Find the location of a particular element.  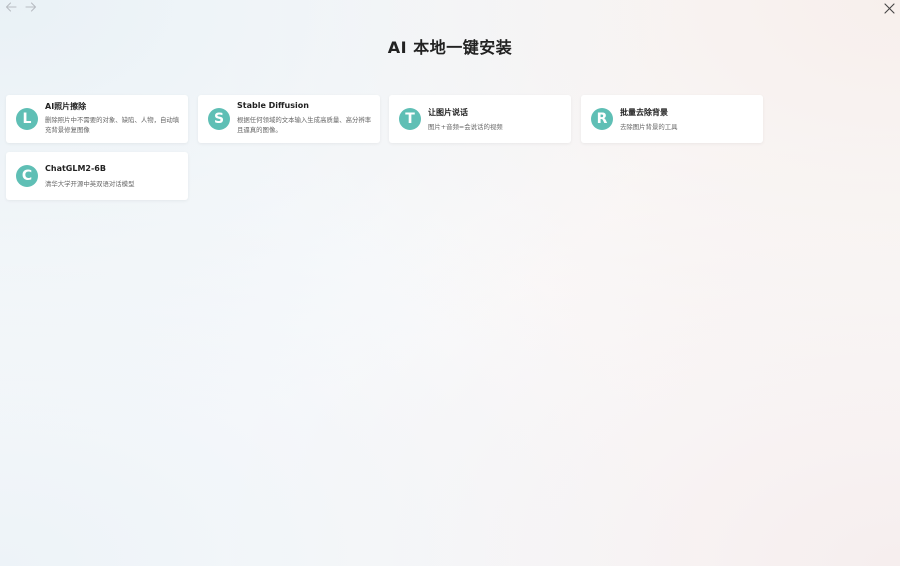

app-description: 根据任何领域的文本输入生成高质量、高分辨率且逼真的图像。 is located at coordinates (304, 125).